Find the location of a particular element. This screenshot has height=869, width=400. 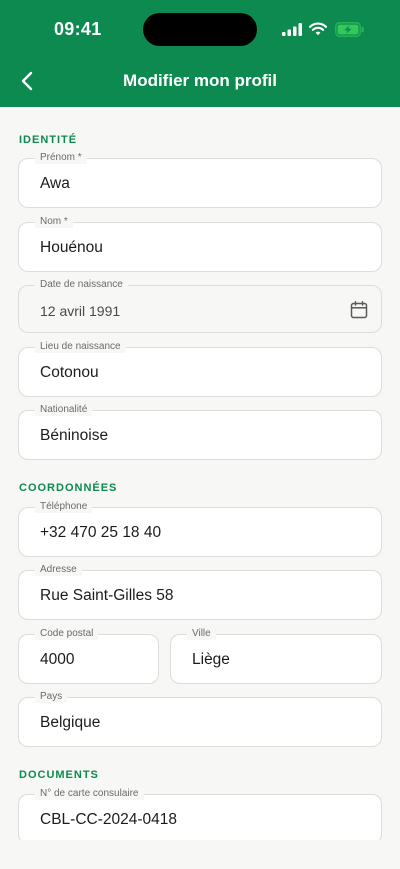

status-bar: 09:41 is located at coordinates (200, 28).